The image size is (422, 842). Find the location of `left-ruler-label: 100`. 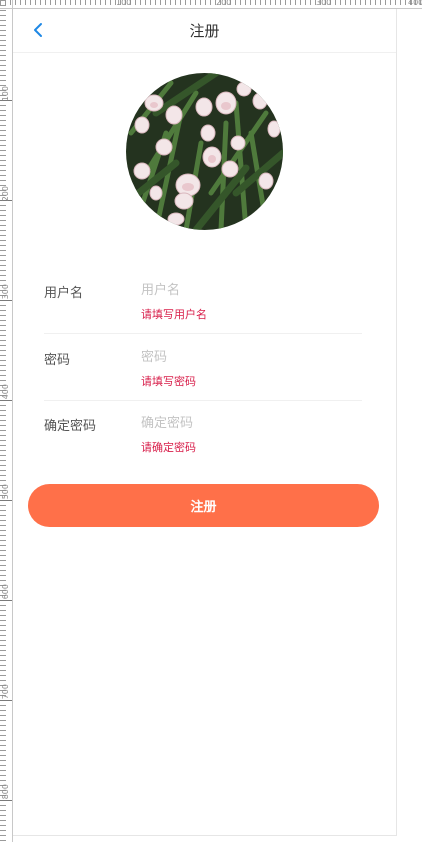

left-ruler-label: 100 is located at coordinates (5, 94).